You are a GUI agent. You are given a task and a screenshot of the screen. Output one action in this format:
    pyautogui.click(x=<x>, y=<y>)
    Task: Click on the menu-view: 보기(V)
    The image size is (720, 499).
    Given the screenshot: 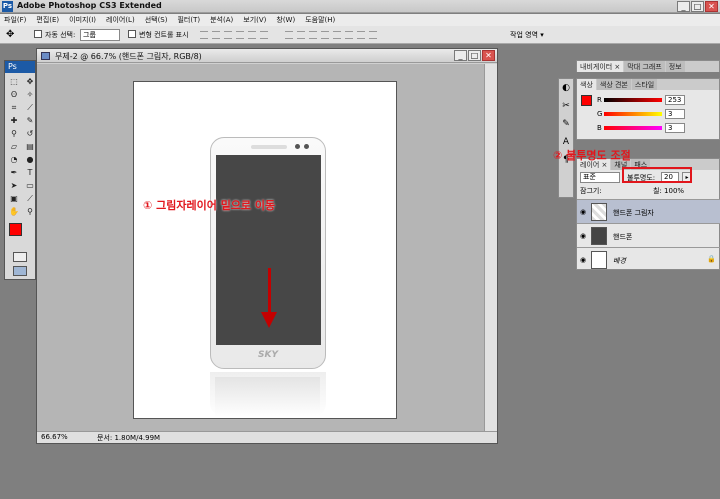 What is the action you would take?
    pyautogui.click(x=254, y=20)
    